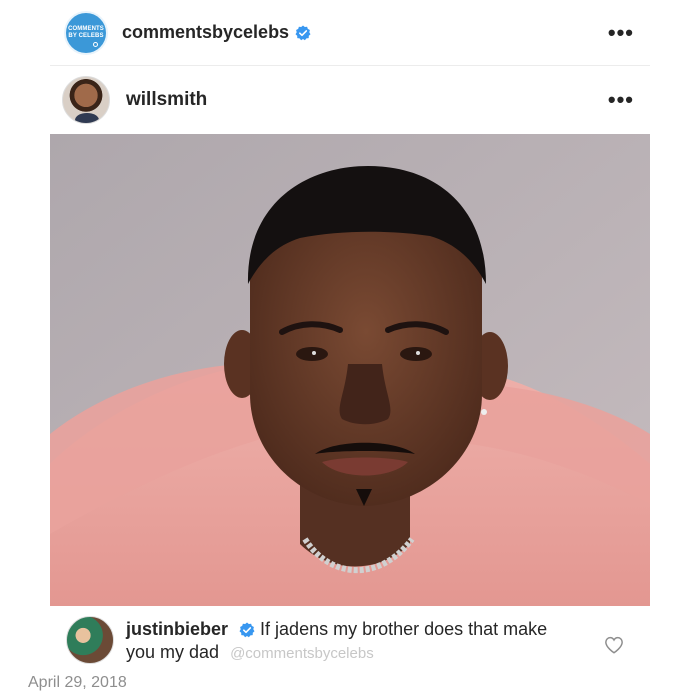 The image size is (700, 700). Describe the element at coordinates (86, 35) in the screenshot. I see `logo-text-line2: BY CELEBS` at that location.